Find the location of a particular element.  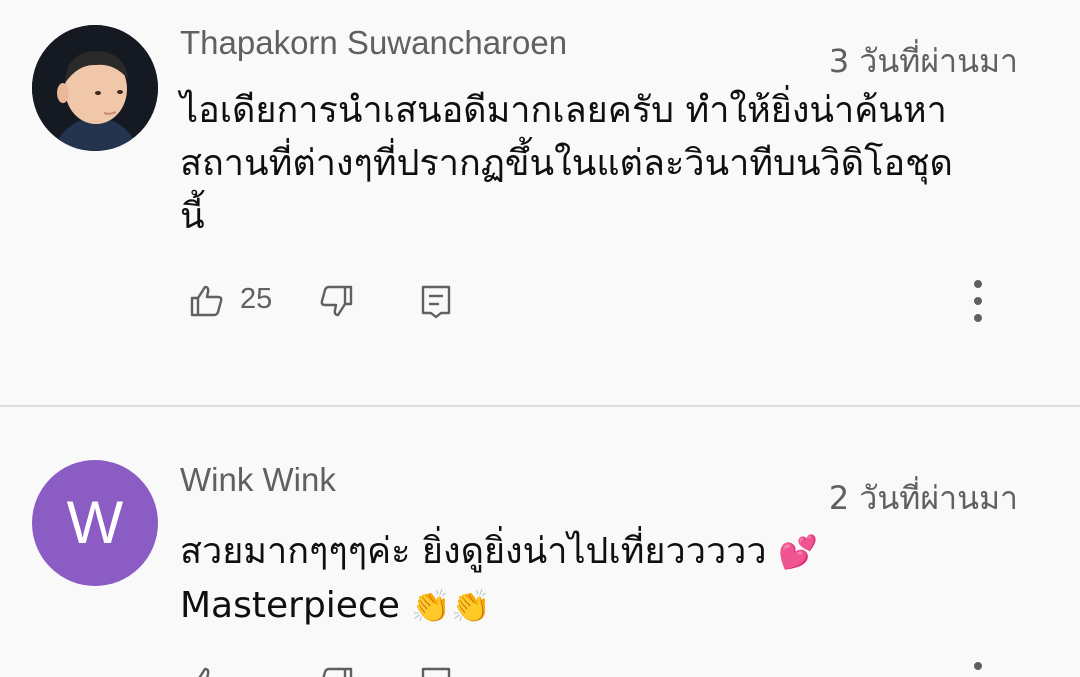

comment-text-line: สวยมากๆๆๆค่ะ ยิ่งดูยิ่งน่าไปเที่ยววววว 💕 is located at coordinates (605, 552).